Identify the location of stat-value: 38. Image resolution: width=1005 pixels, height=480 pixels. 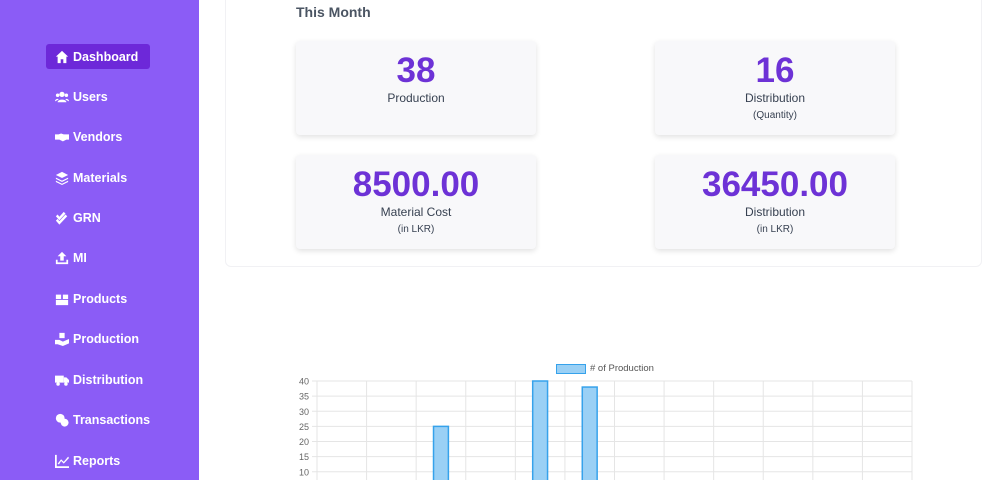
(416, 70).